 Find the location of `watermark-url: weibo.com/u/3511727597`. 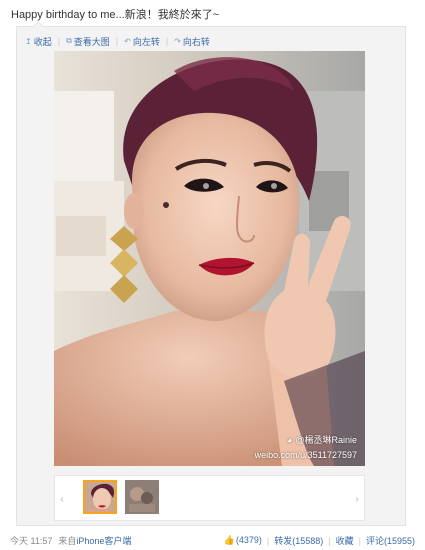

watermark-url: weibo.com/u/3511727597 is located at coordinates (305, 455).